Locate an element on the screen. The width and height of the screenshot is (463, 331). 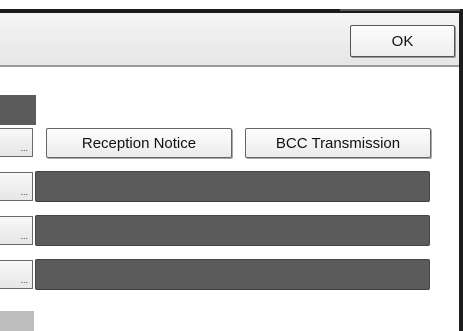
window-right-border is located at coordinates (461, 172).